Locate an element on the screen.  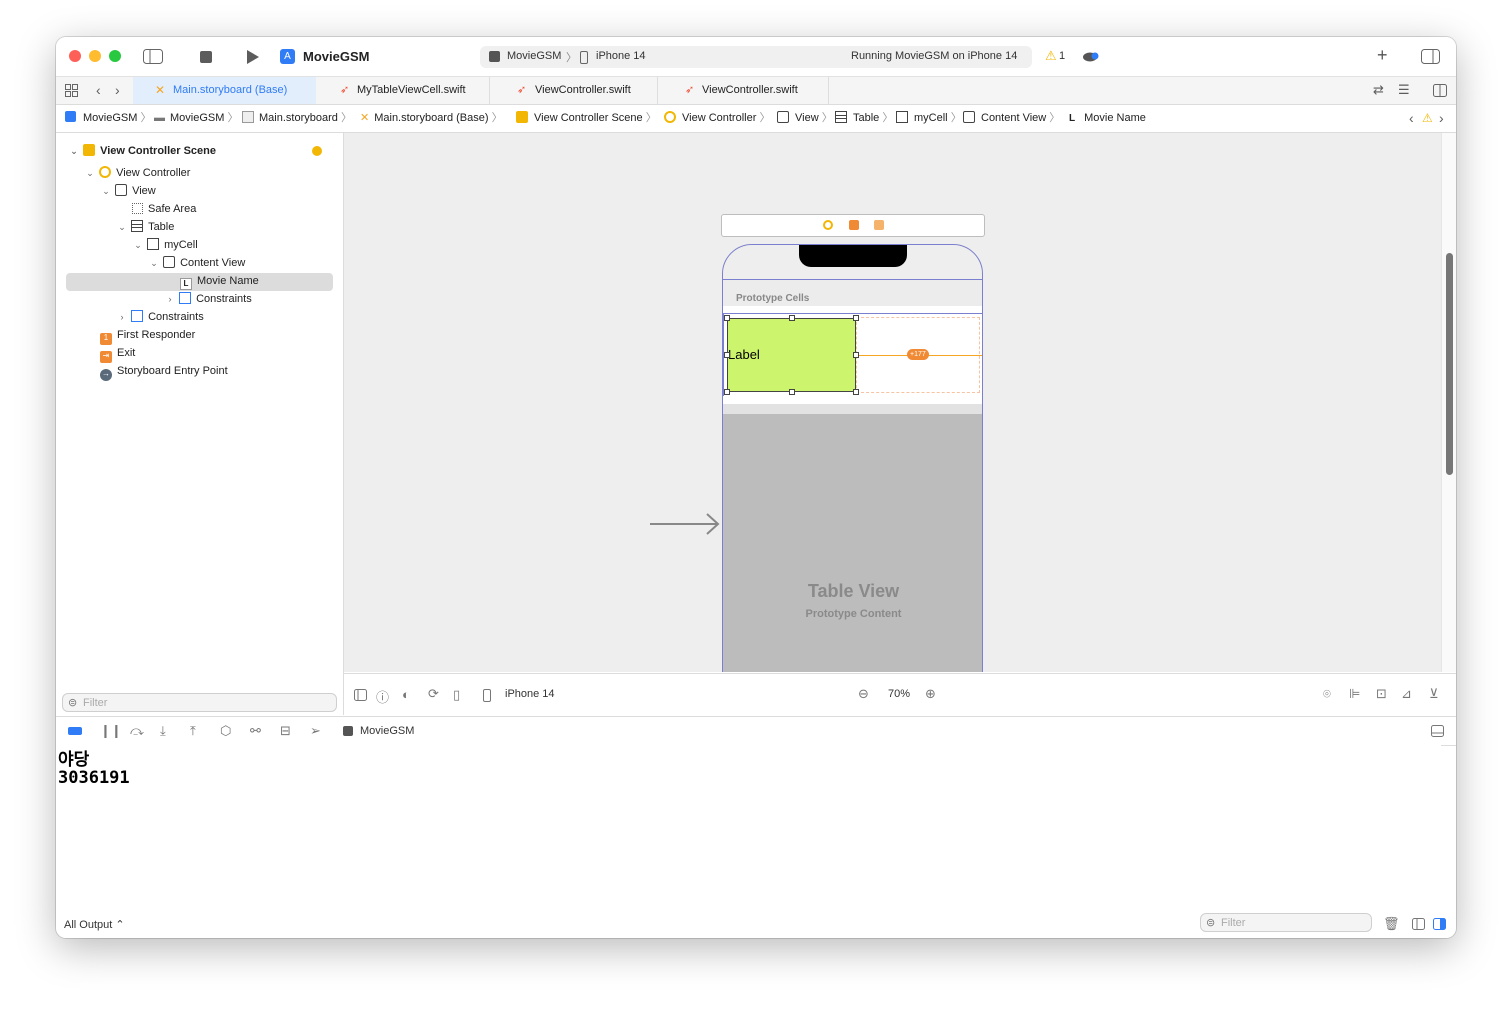
resolve-issues-icon: ⊿ is located at coordinates (1406, 694).